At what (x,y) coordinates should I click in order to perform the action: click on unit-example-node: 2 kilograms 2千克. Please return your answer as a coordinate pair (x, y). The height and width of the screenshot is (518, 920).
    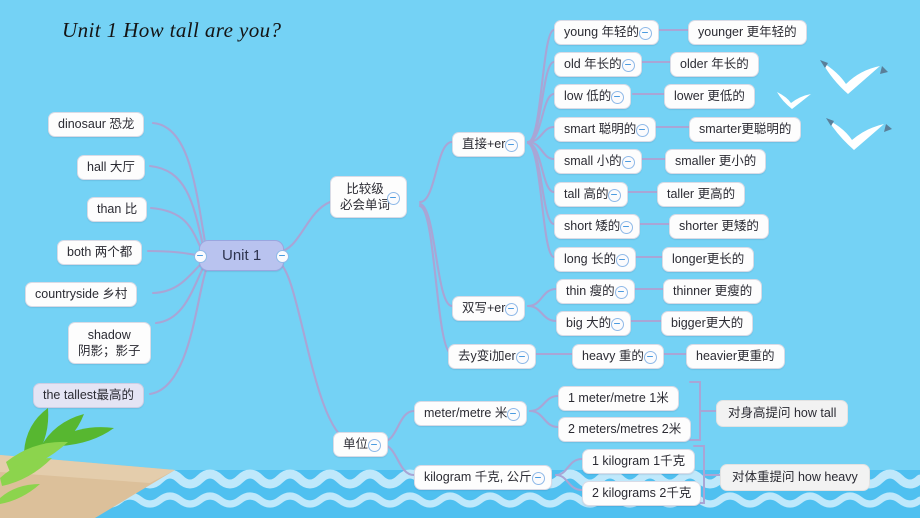
    Looking at the image, I should click on (642, 493).